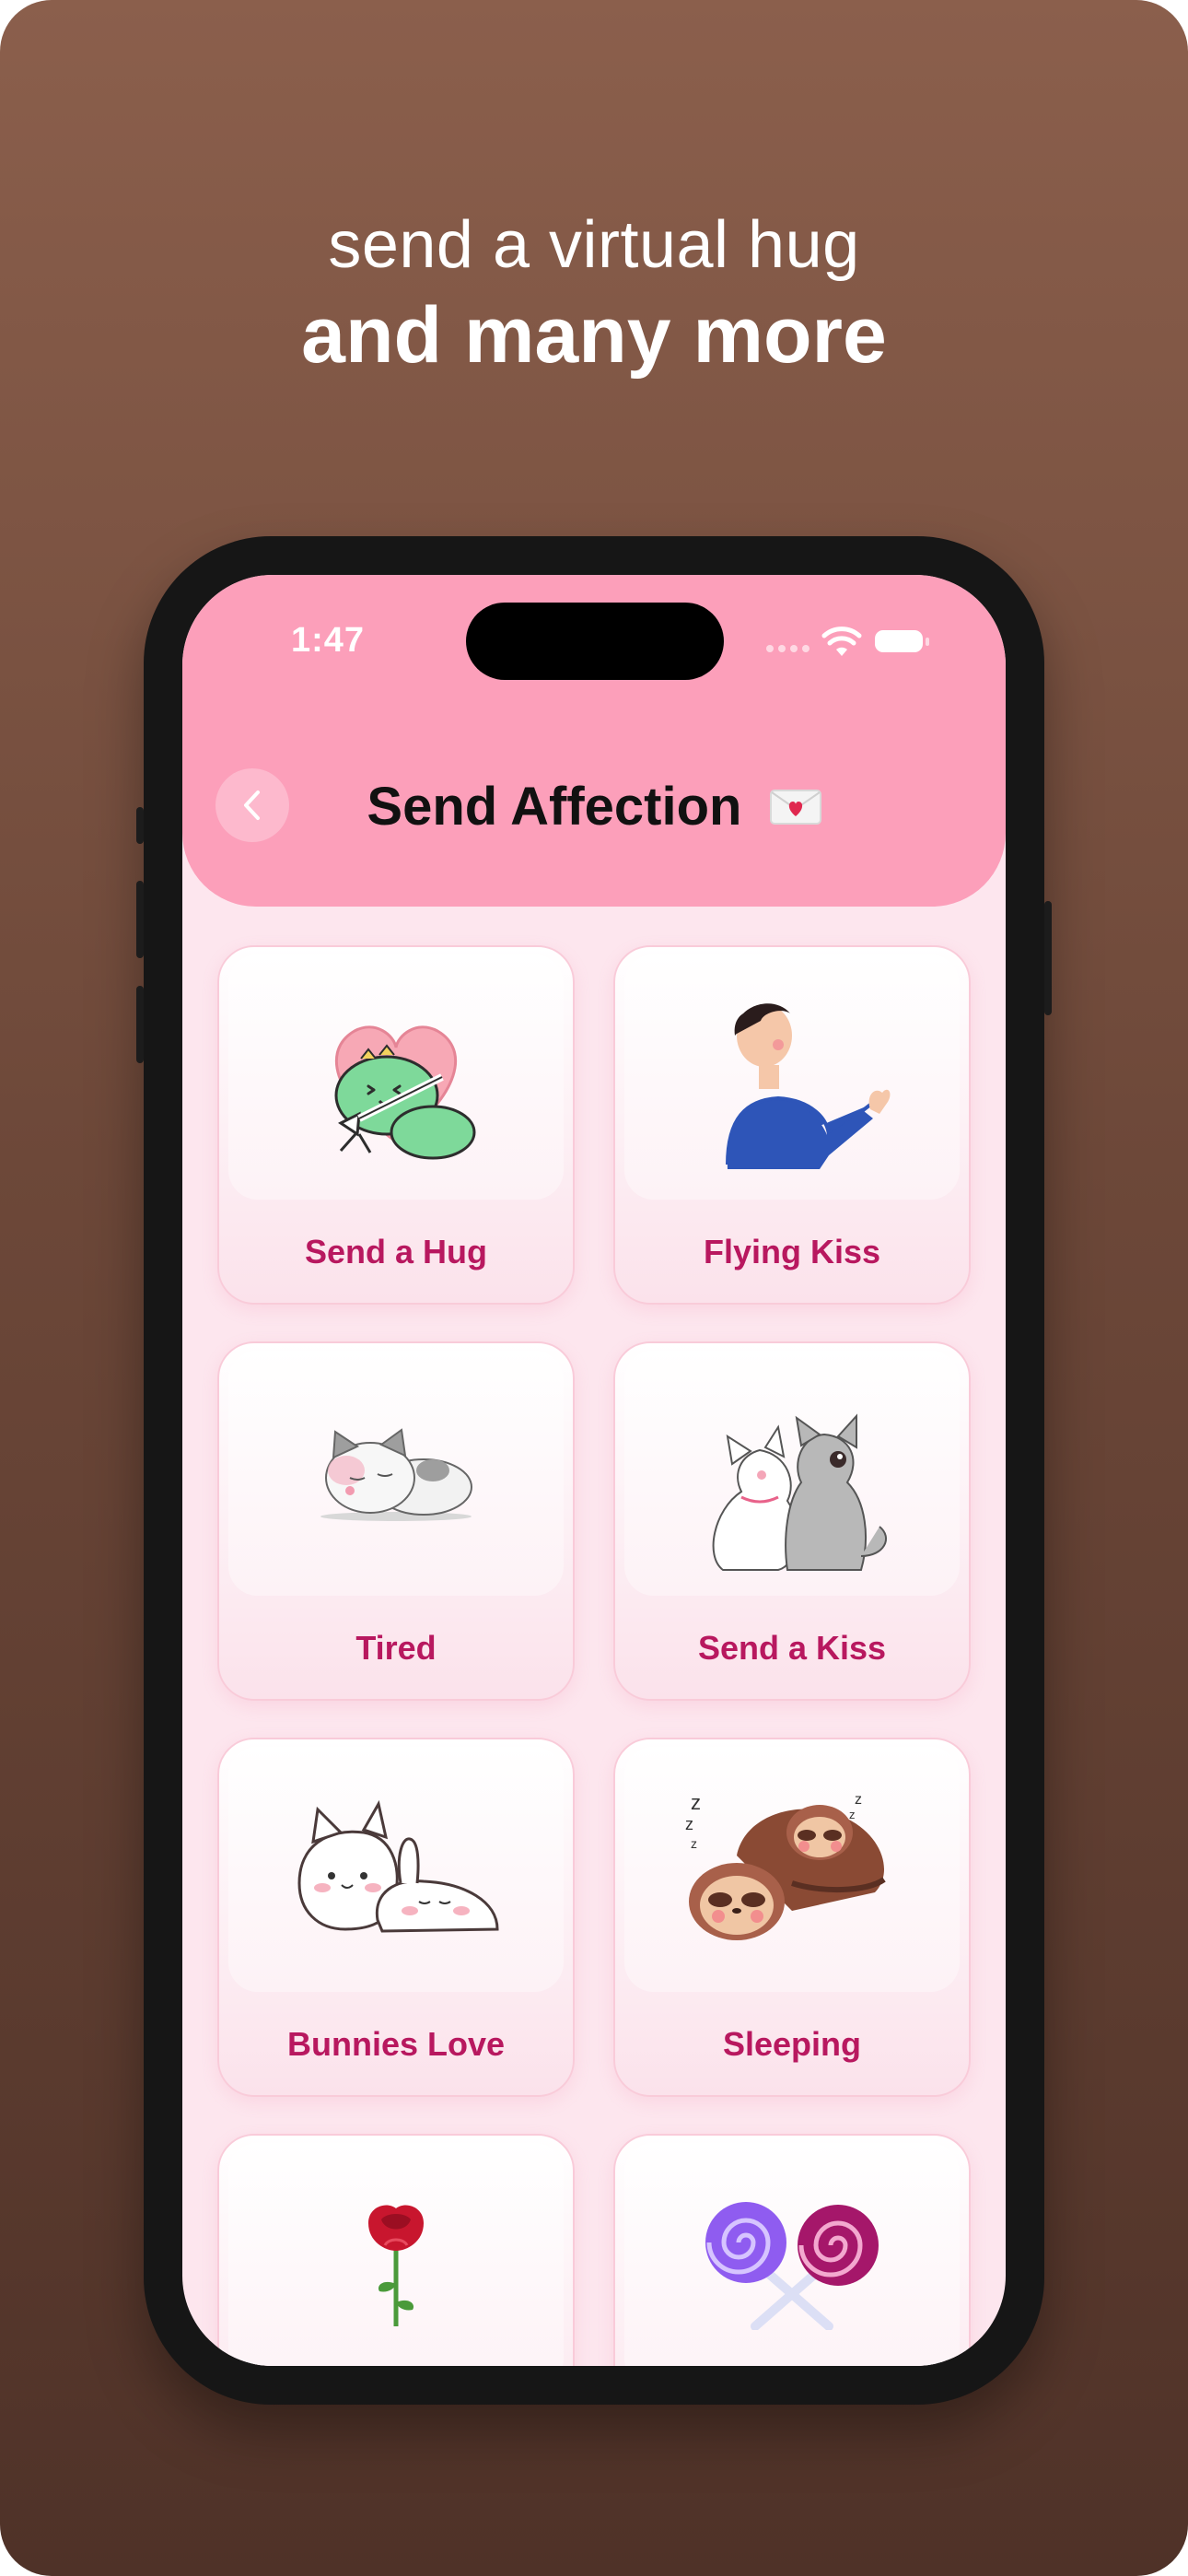  What do you see at coordinates (792, 2044) in the screenshot?
I see `card-label: Sleeping` at bounding box center [792, 2044].